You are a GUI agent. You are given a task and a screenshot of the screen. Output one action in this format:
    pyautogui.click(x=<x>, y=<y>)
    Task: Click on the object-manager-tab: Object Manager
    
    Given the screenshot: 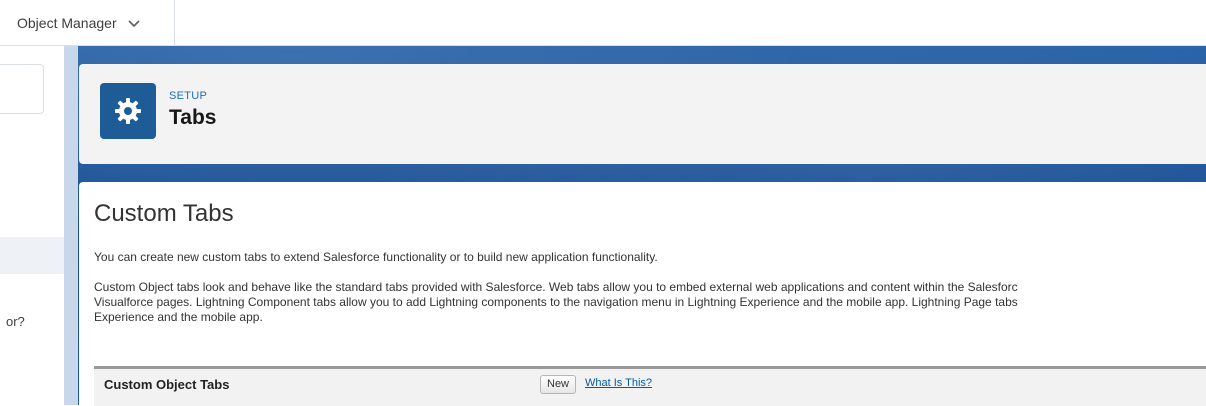 What is the action you would take?
    pyautogui.click(x=87, y=23)
    